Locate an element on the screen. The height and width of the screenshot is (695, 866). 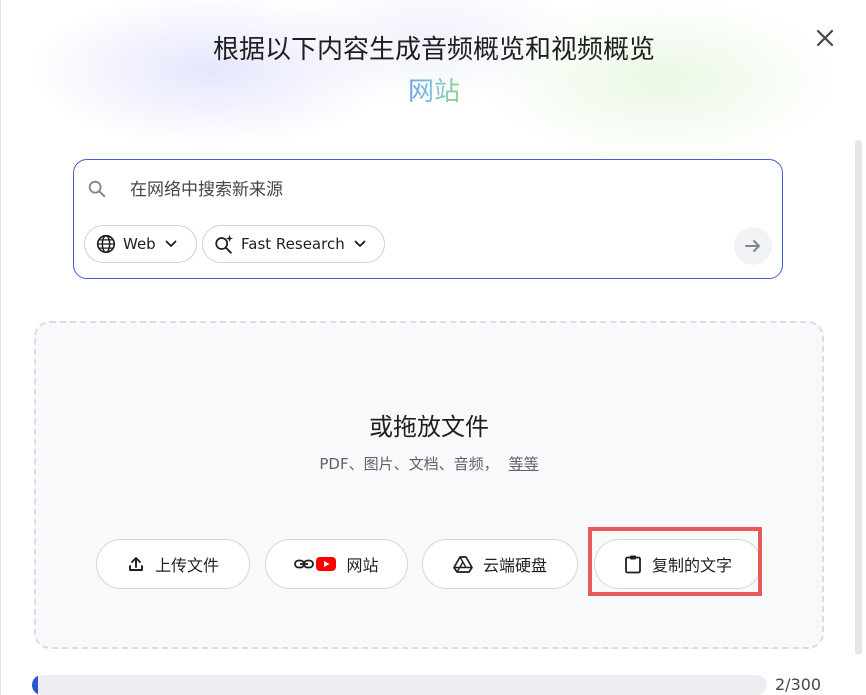
title-accent-text: 网站 is located at coordinates (433, 92).